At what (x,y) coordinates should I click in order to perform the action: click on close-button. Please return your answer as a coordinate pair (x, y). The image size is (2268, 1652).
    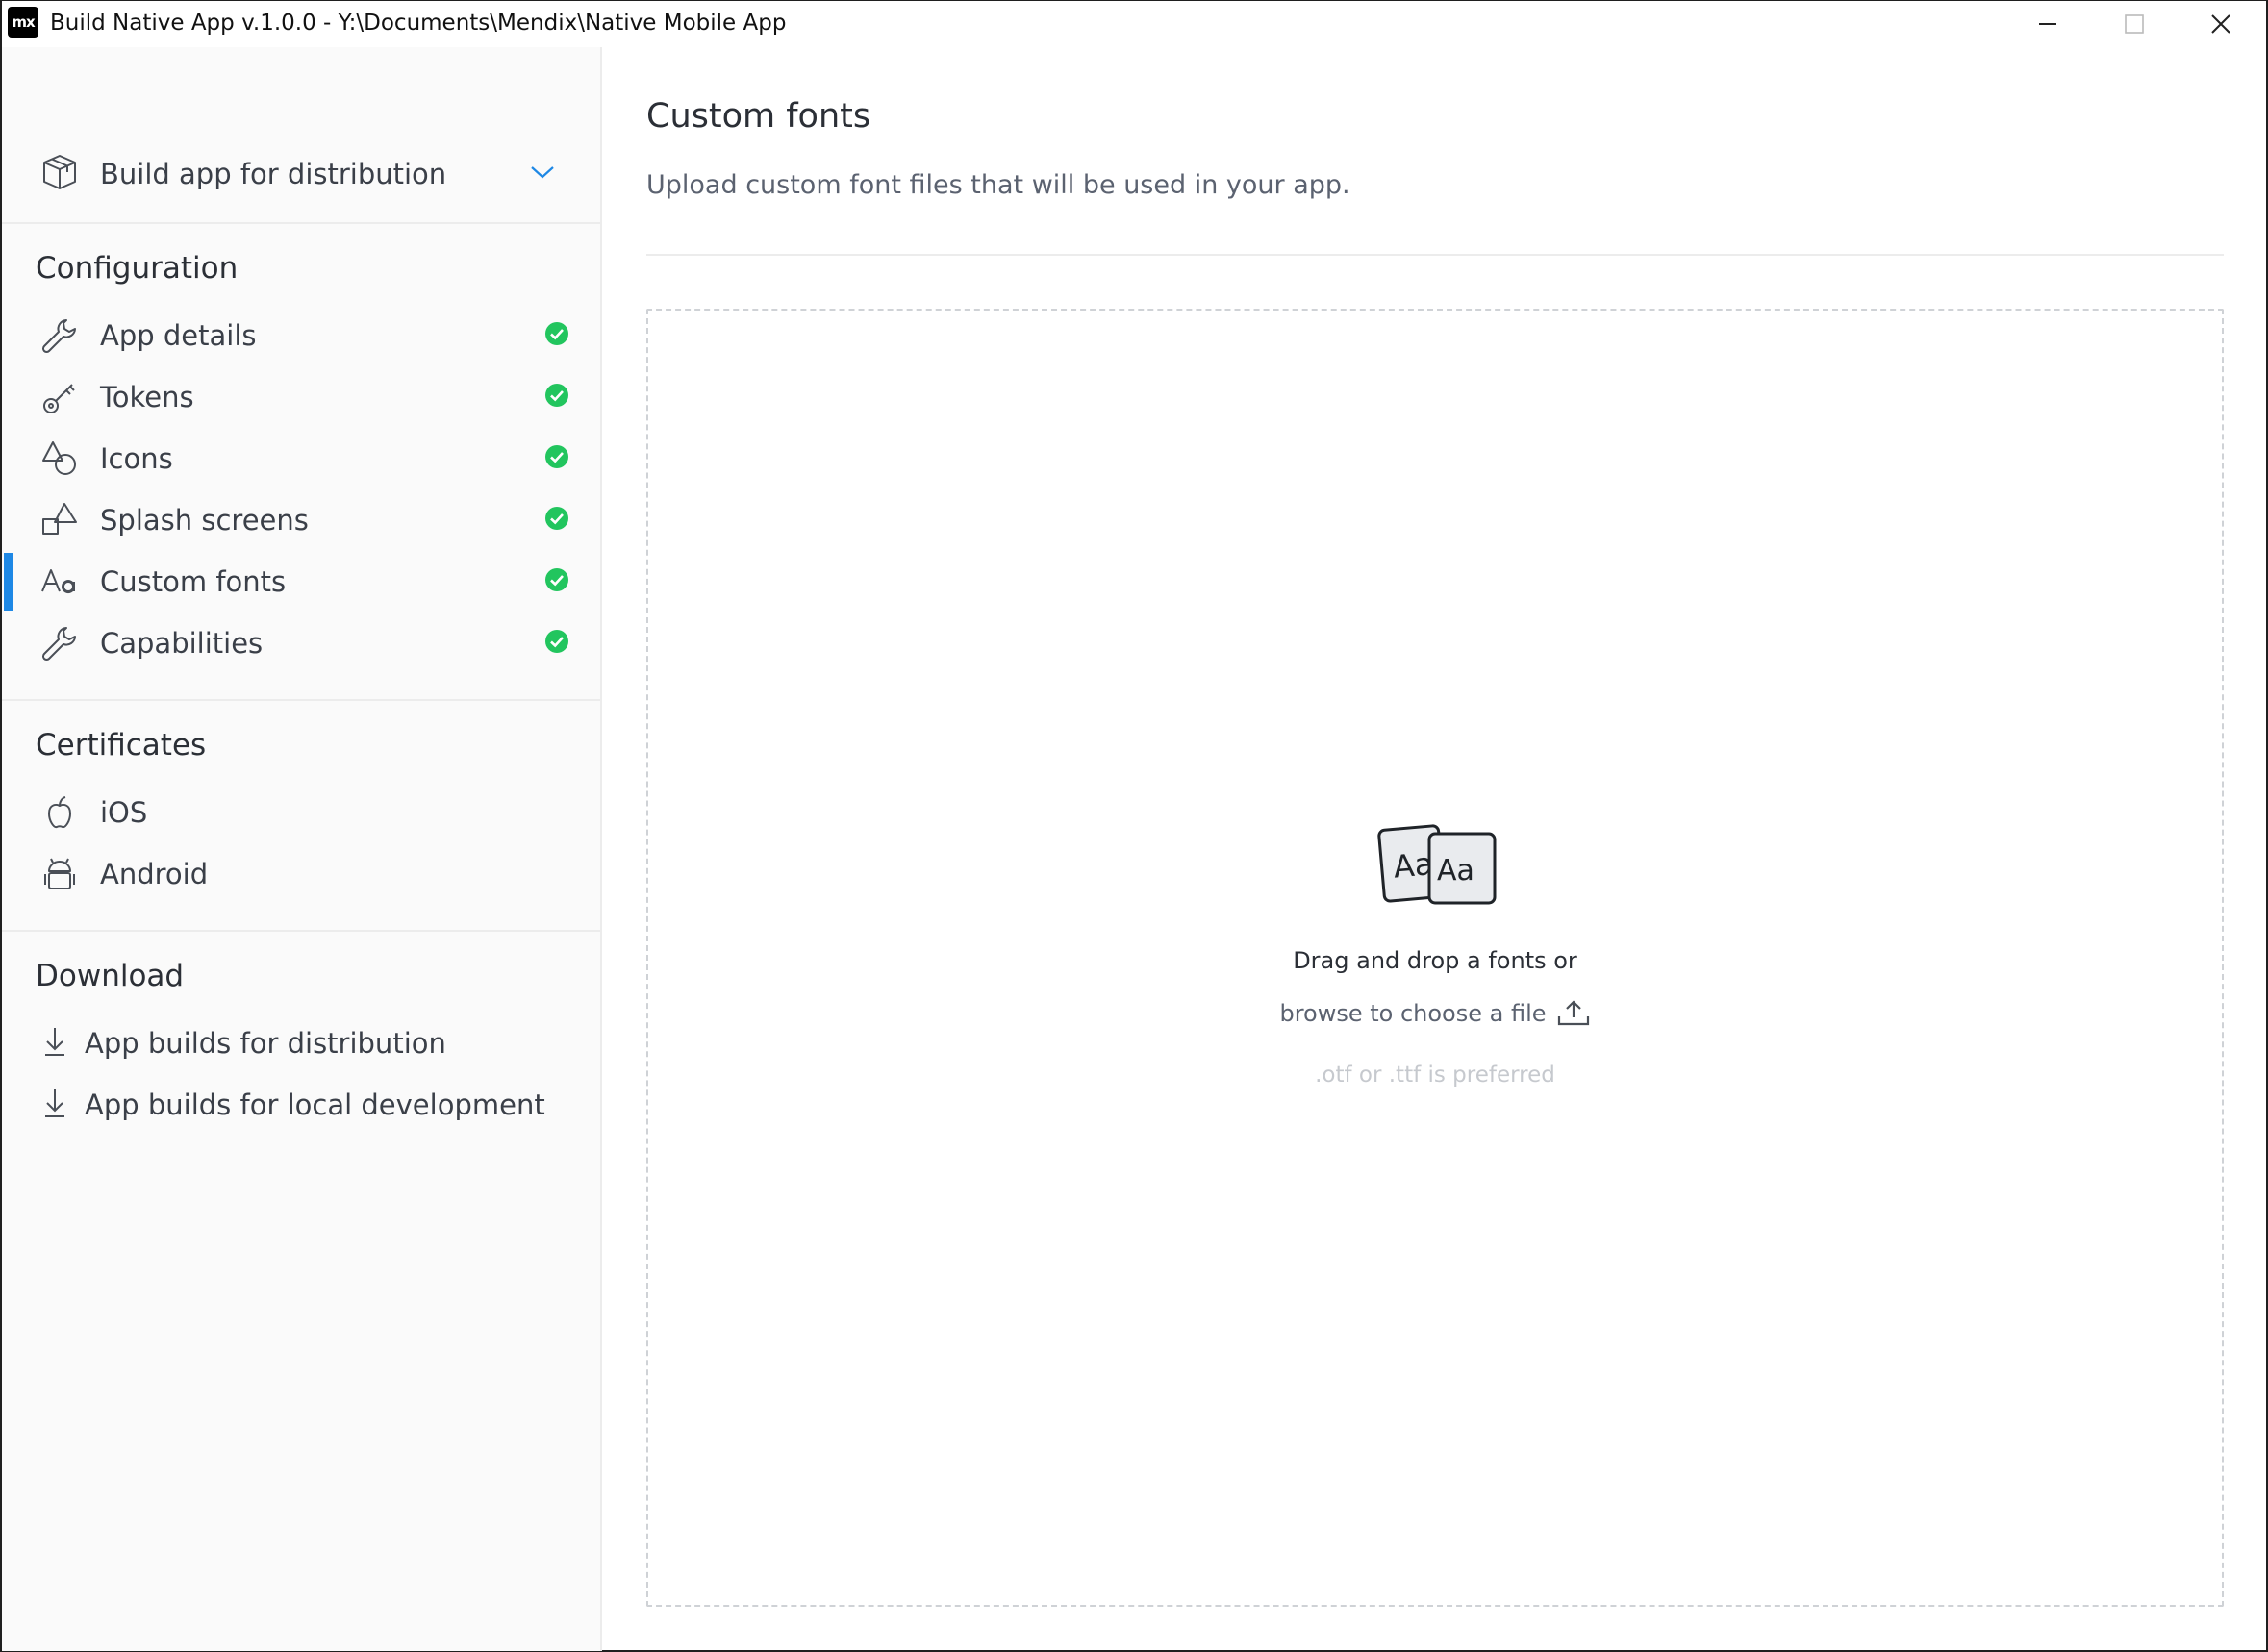
    Looking at the image, I should click on (2221, 24).